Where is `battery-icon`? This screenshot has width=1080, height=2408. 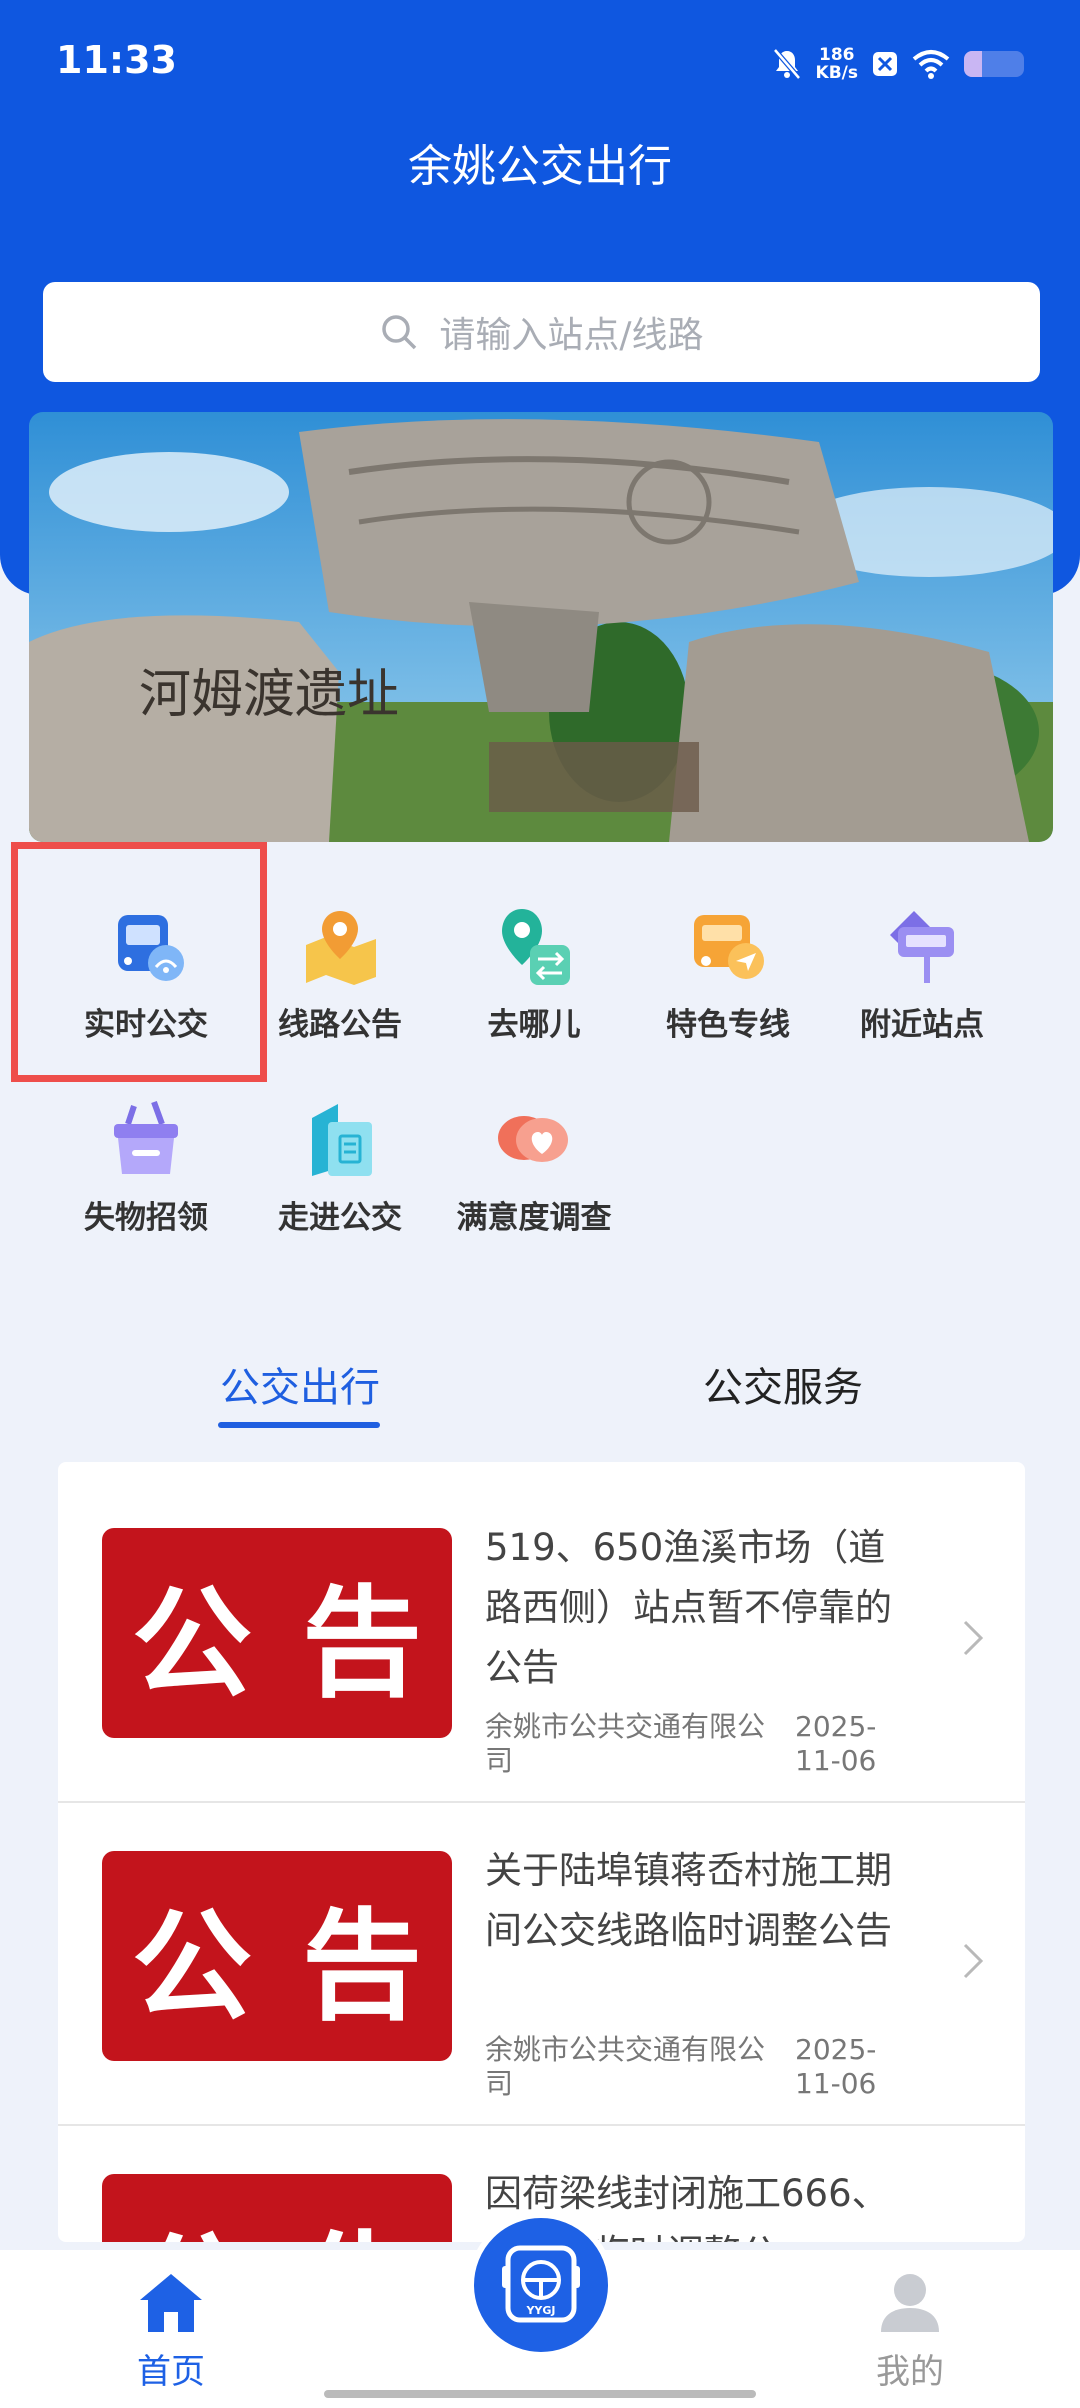 battery-icon is located at coordinates (994, 64).